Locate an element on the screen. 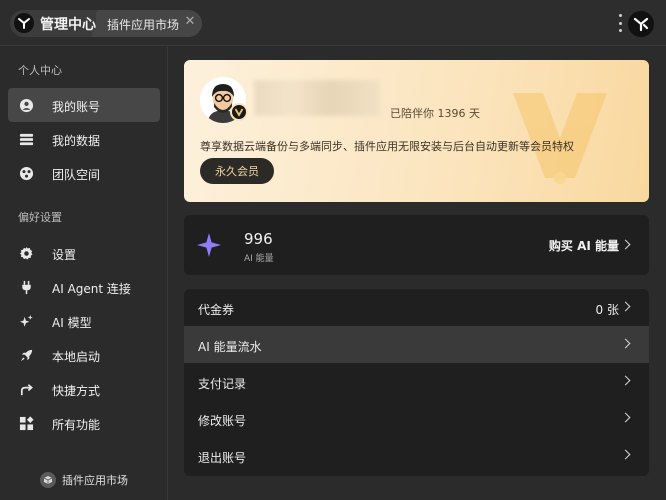 This screenshot has width=666, height=500. sidebar-item-settings: 设置 is located at coordinates (84, 253).